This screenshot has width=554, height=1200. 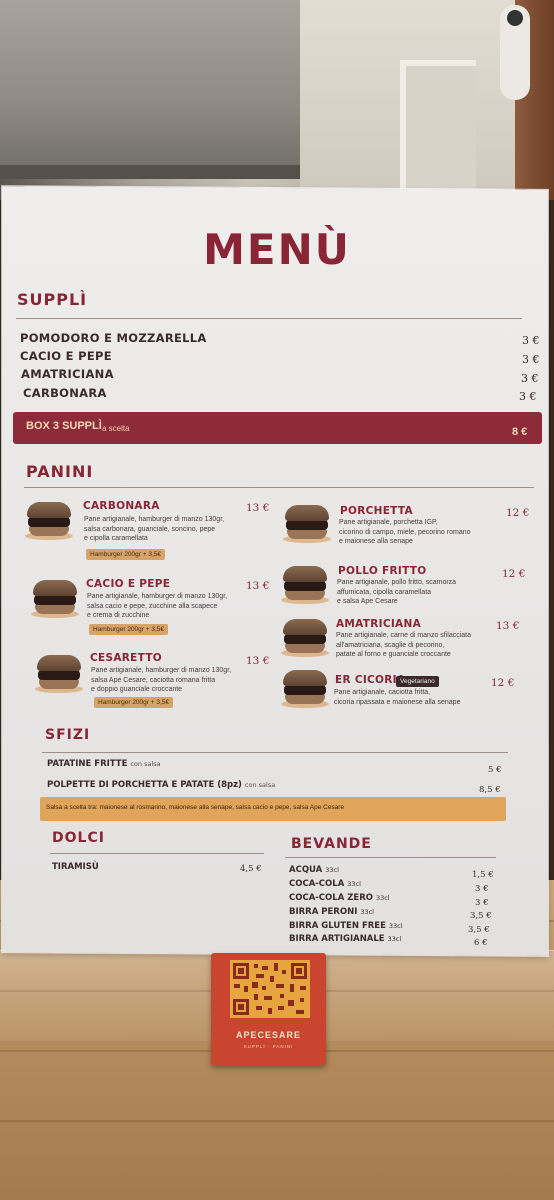 I want to click on dolci-price: 4,5 €, so click(x=251, y=869).